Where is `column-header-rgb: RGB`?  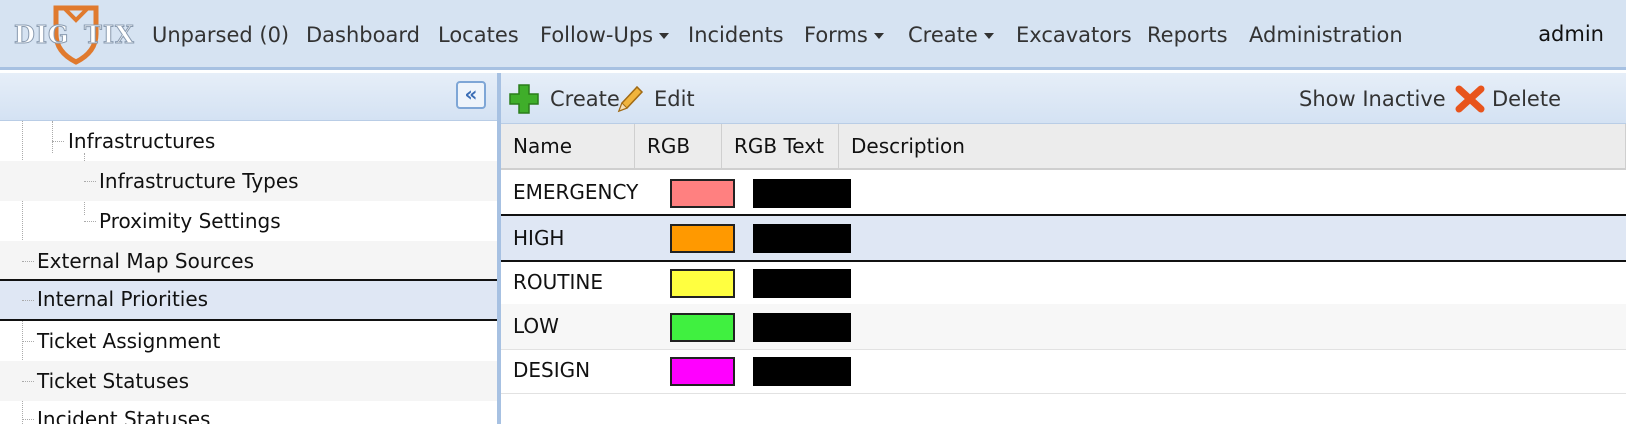
column-header-rgb: RGB is located at coordinates (678, 146).